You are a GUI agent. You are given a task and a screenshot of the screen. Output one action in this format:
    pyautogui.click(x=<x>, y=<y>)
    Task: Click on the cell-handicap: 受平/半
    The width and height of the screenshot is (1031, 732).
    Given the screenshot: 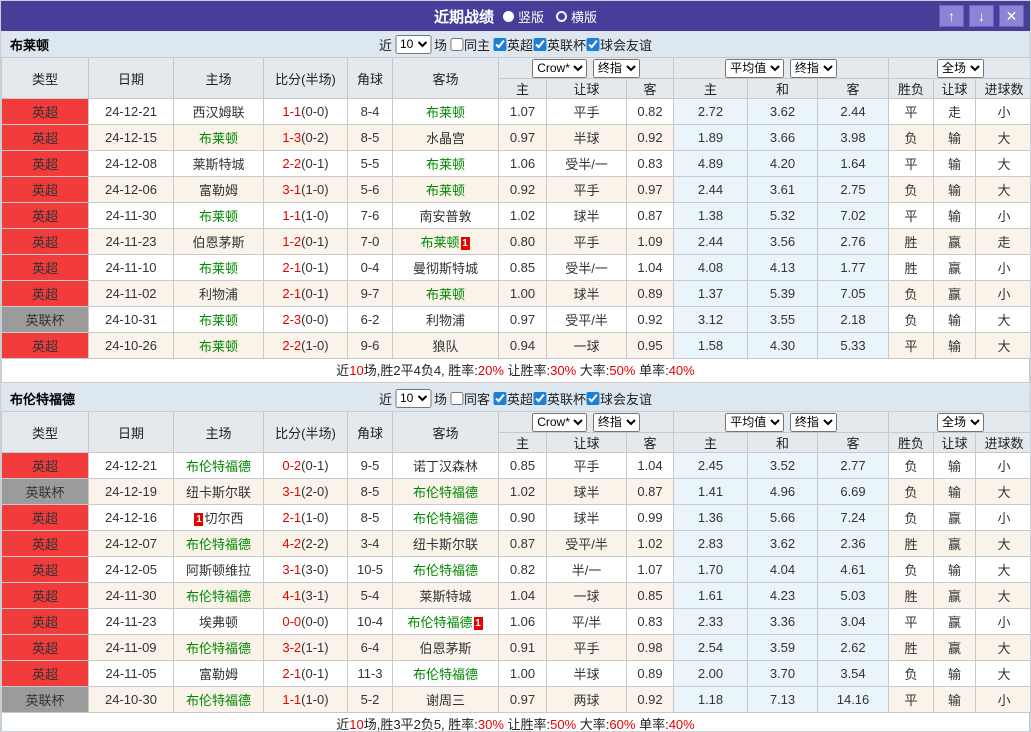 What is the action you would take?
    pyautogui.click(x=586, y=543)
    